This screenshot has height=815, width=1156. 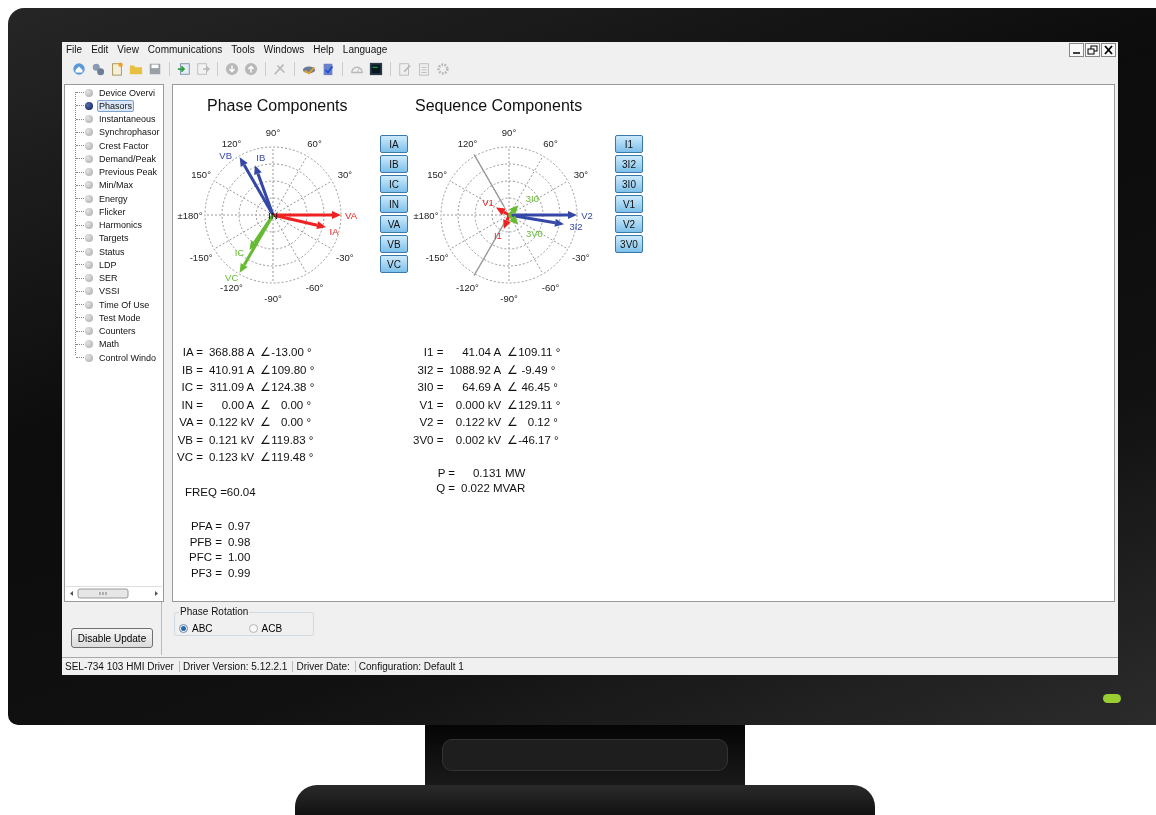 What do you see at coordinates (239, 541) in the screenshot?
I see `readout-value: 0.98` at bounding box center [239, 541].